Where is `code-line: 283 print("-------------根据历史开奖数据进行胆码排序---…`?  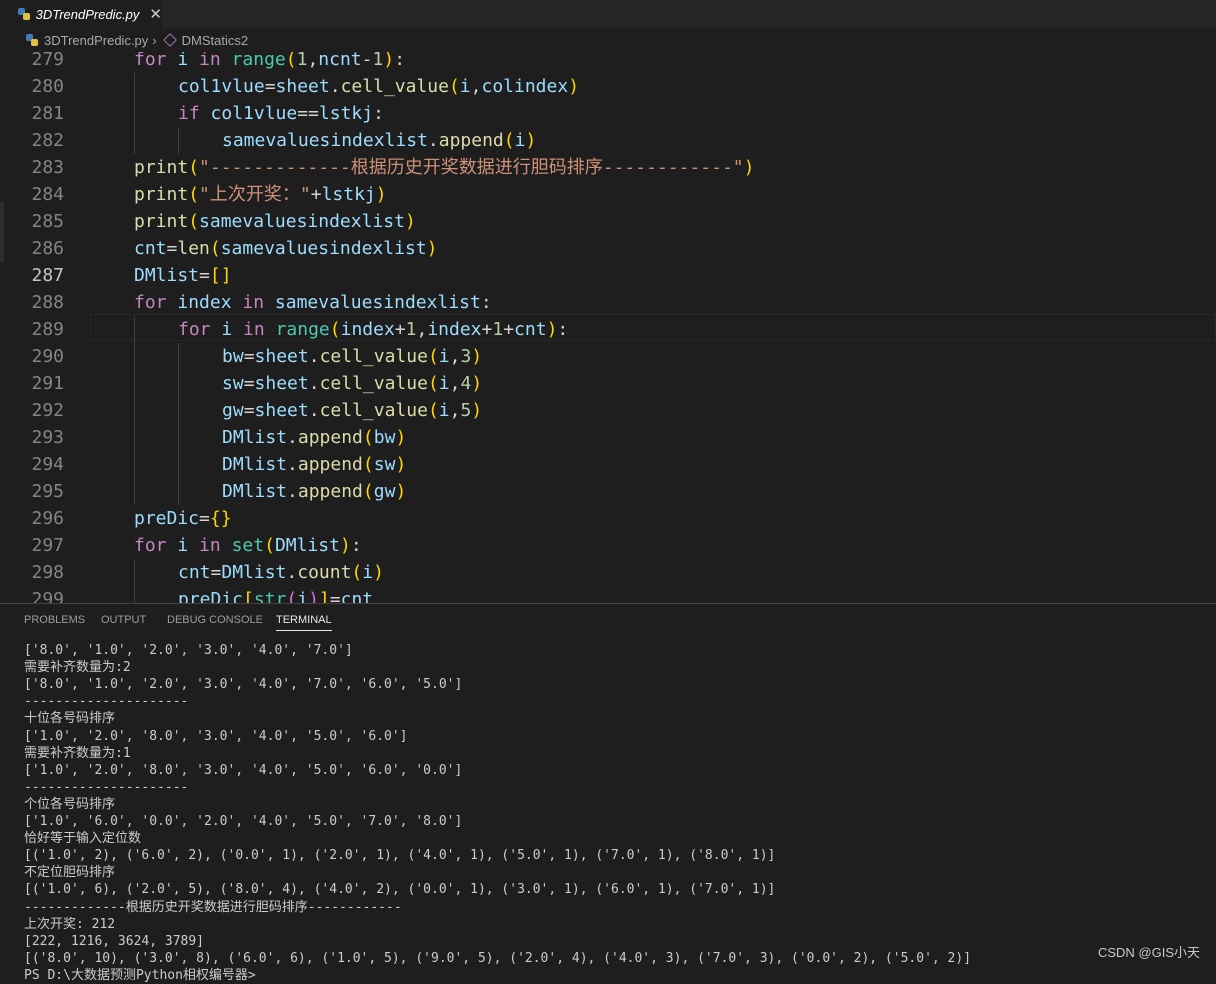 code-line: 283 print("-------------根据历史开奖数据进行胆码排序---… is located at coordinates (608, 167).